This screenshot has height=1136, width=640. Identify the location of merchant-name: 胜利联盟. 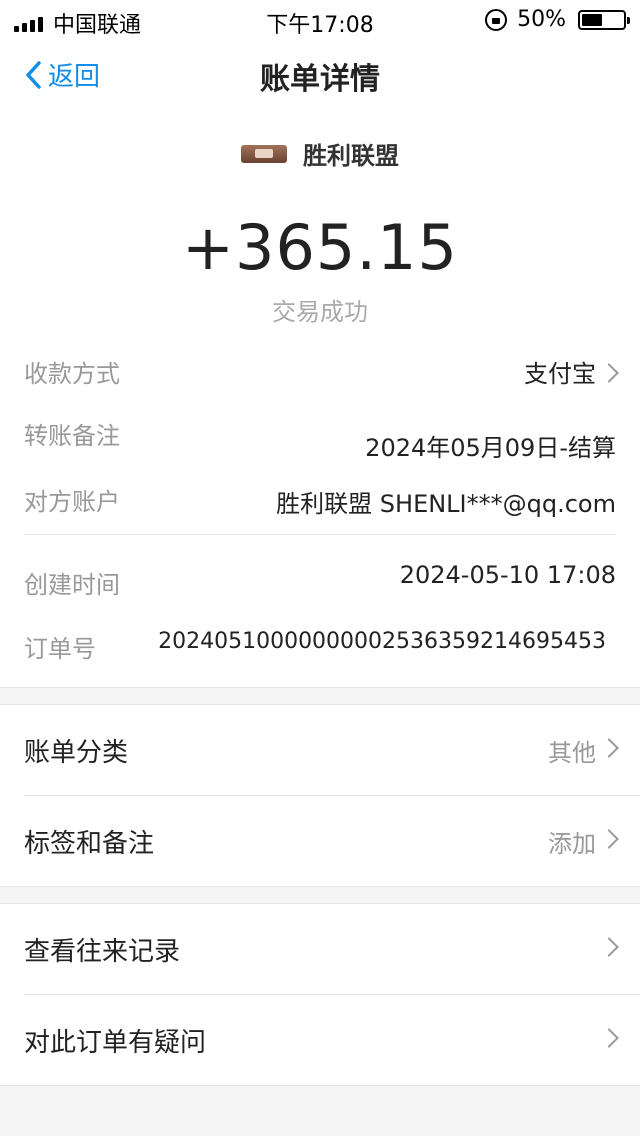
(351, 156).